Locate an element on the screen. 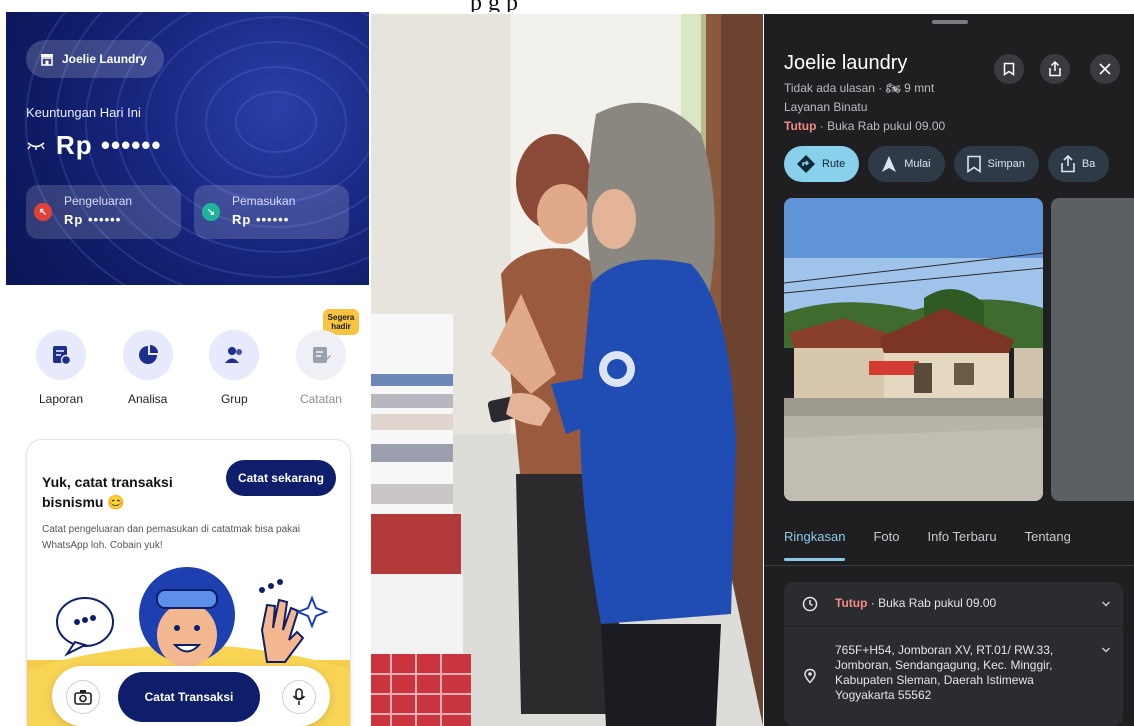 The width and height of the screenshot is (1134, 726). camera-icon is located at coordinates (83, 697).